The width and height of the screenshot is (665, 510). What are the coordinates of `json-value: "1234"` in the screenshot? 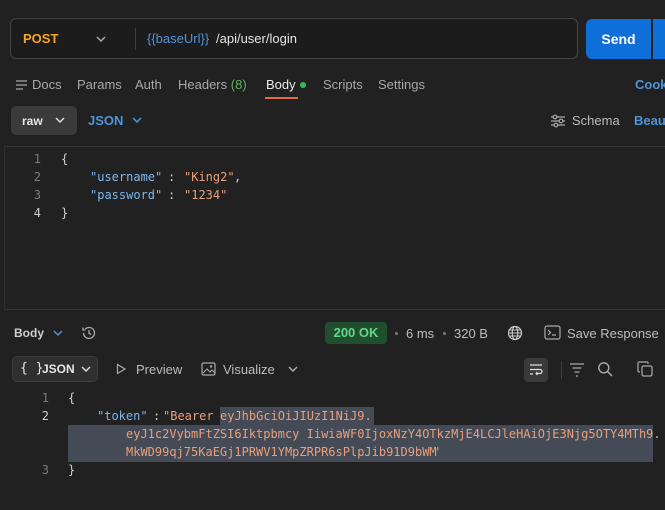 It's located at (206, 195).